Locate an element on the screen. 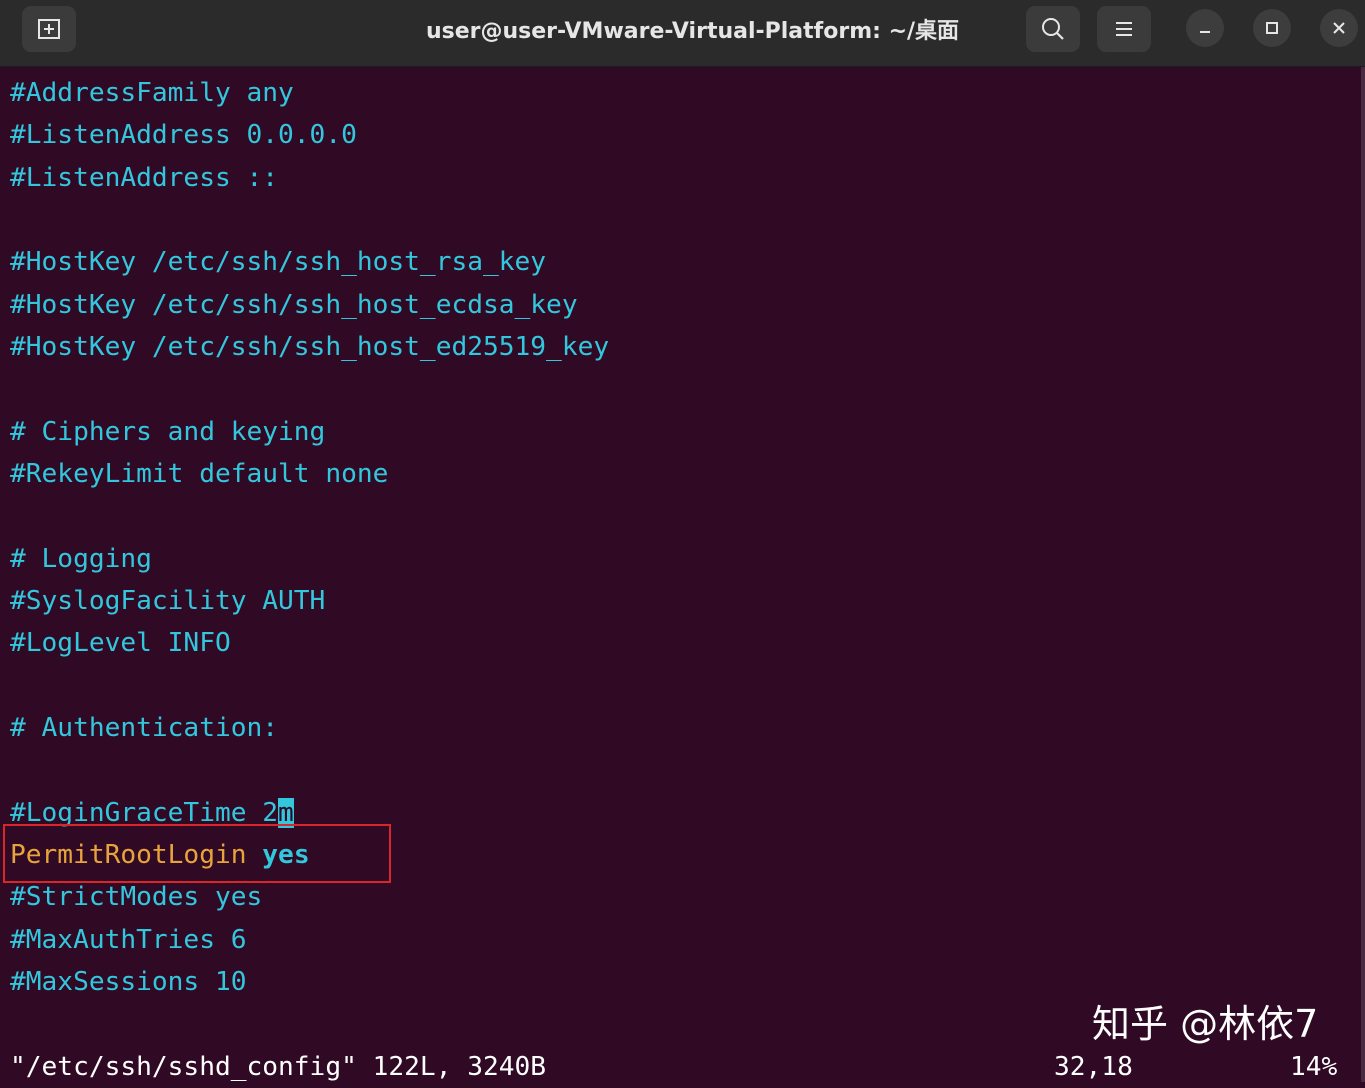  config-line: # Logging is located at coordinates (81, 559).